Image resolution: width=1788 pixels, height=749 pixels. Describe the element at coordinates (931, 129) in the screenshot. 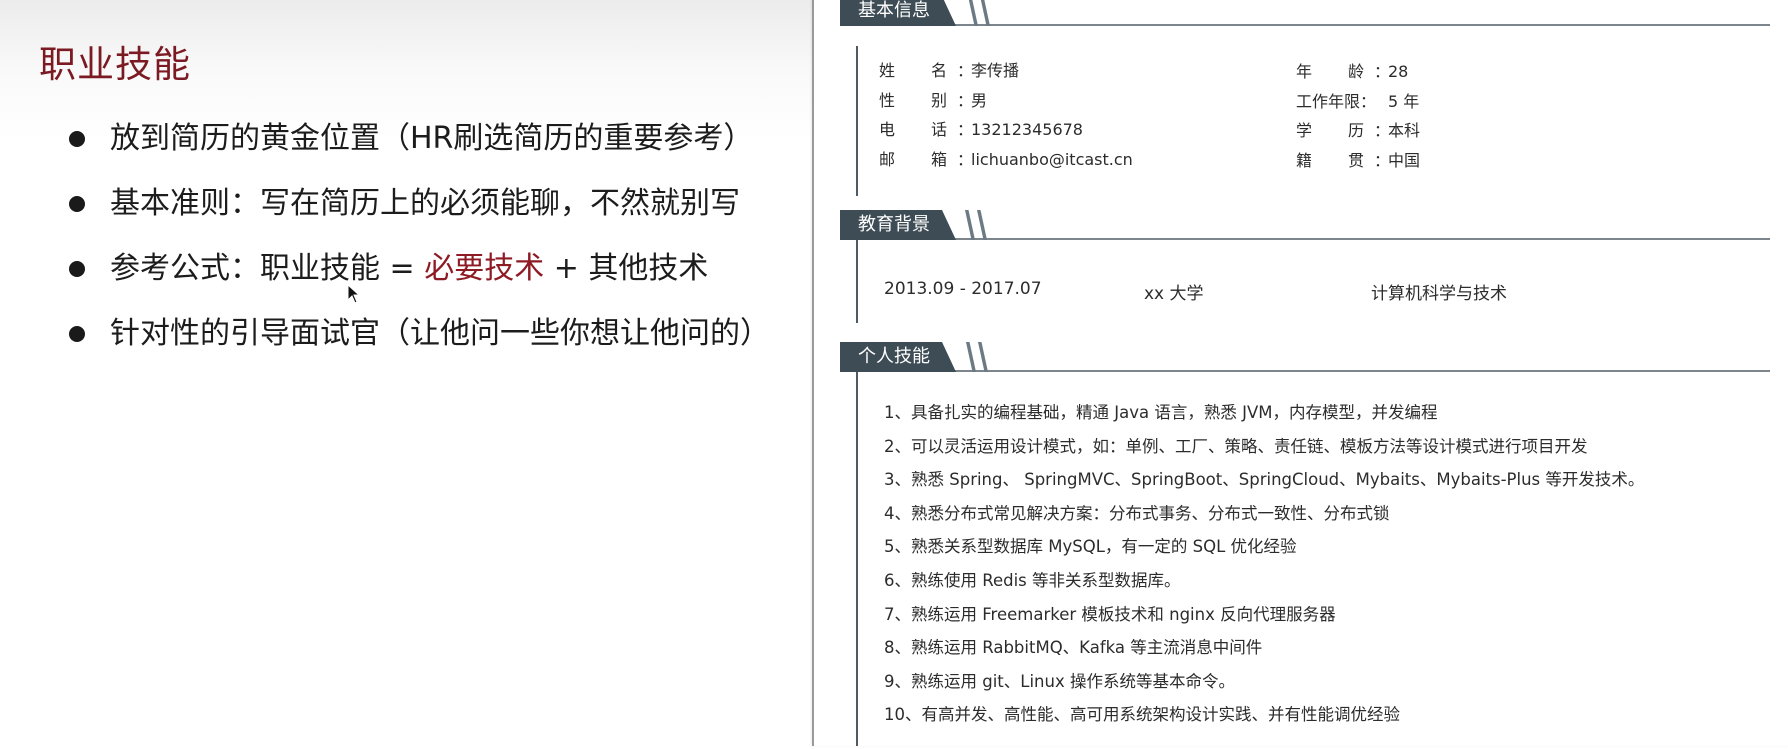

I see `info-label: 电 话：` at that location.